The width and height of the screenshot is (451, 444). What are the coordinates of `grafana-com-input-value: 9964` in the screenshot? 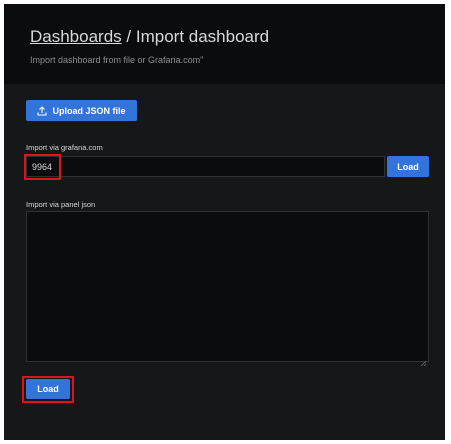 It's located at (42, 166).